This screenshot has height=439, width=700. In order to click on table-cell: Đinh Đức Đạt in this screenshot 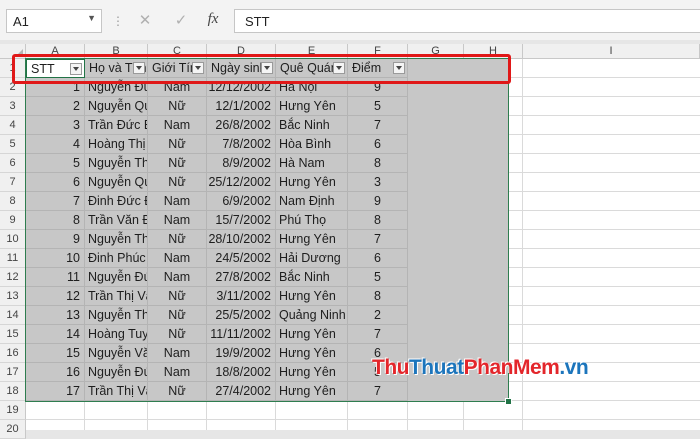, I will do `click(116, 201)`.